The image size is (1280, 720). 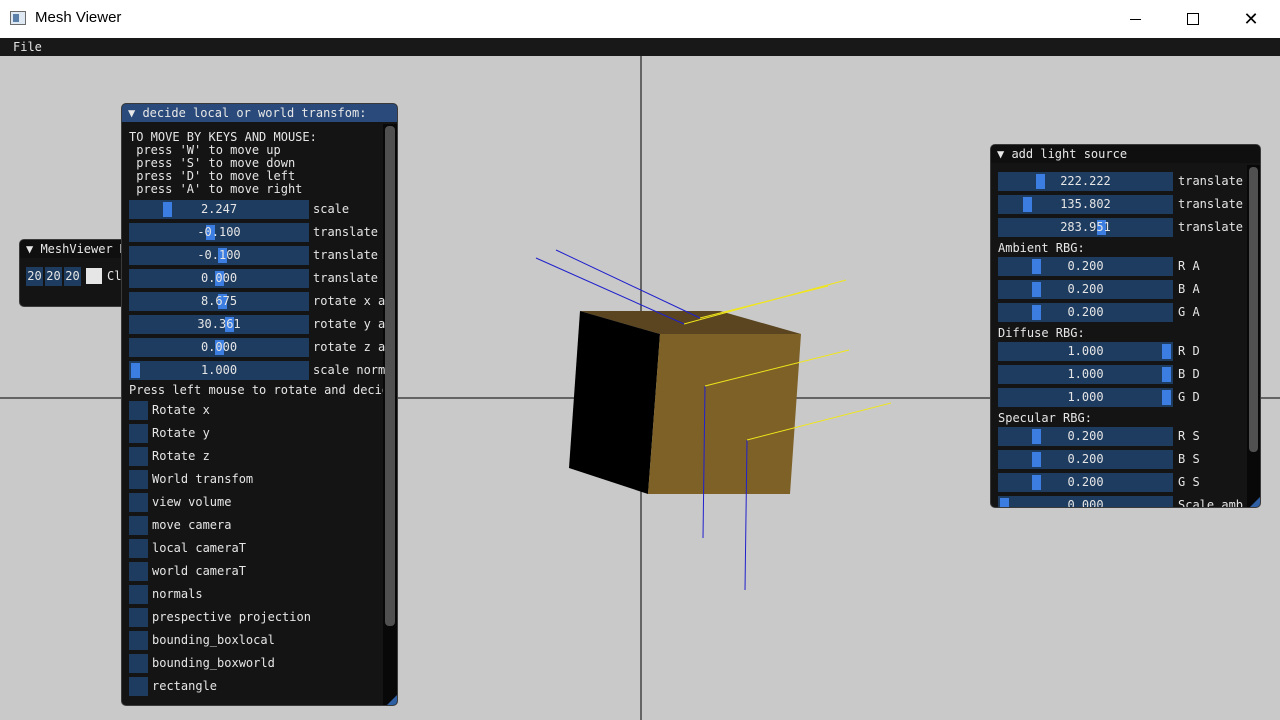 I want to click on light-1-2-slider: 1.000, so click(x=1085, y=397).